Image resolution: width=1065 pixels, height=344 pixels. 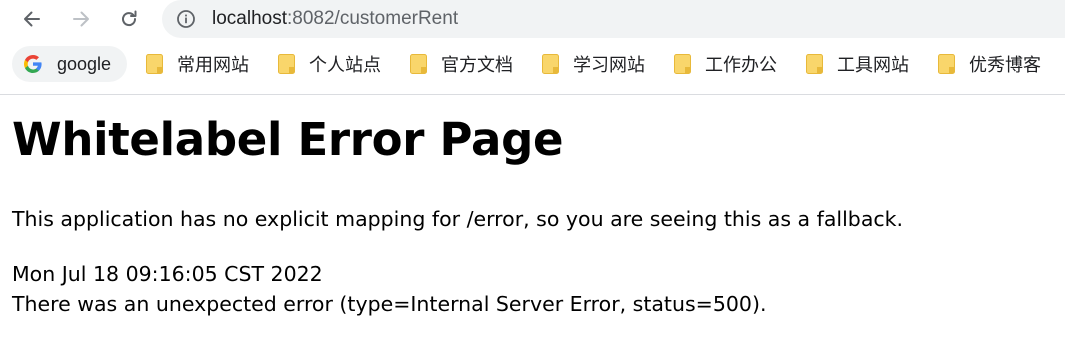 I want to click on bookmark-folder-docs: 官方文档, so click(x=461, y=64).